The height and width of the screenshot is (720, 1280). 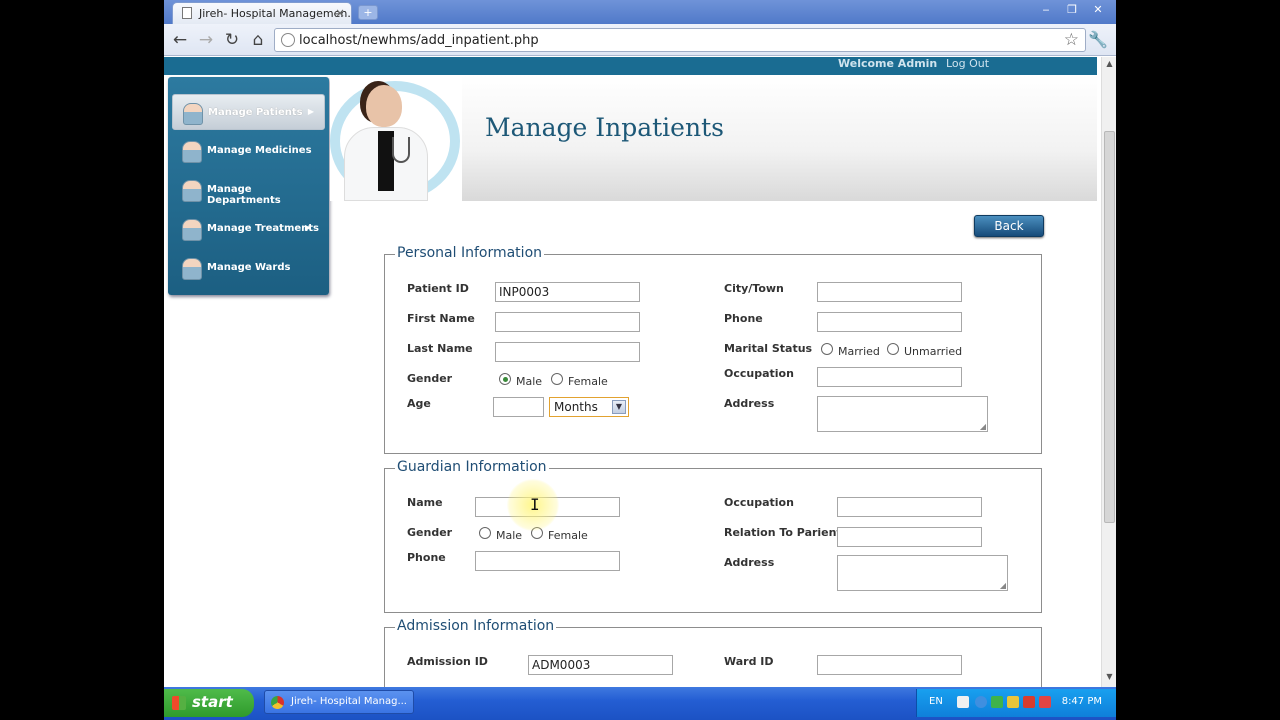 I want to click on forward-arrow-icon: →, so click(x=206, y=40).